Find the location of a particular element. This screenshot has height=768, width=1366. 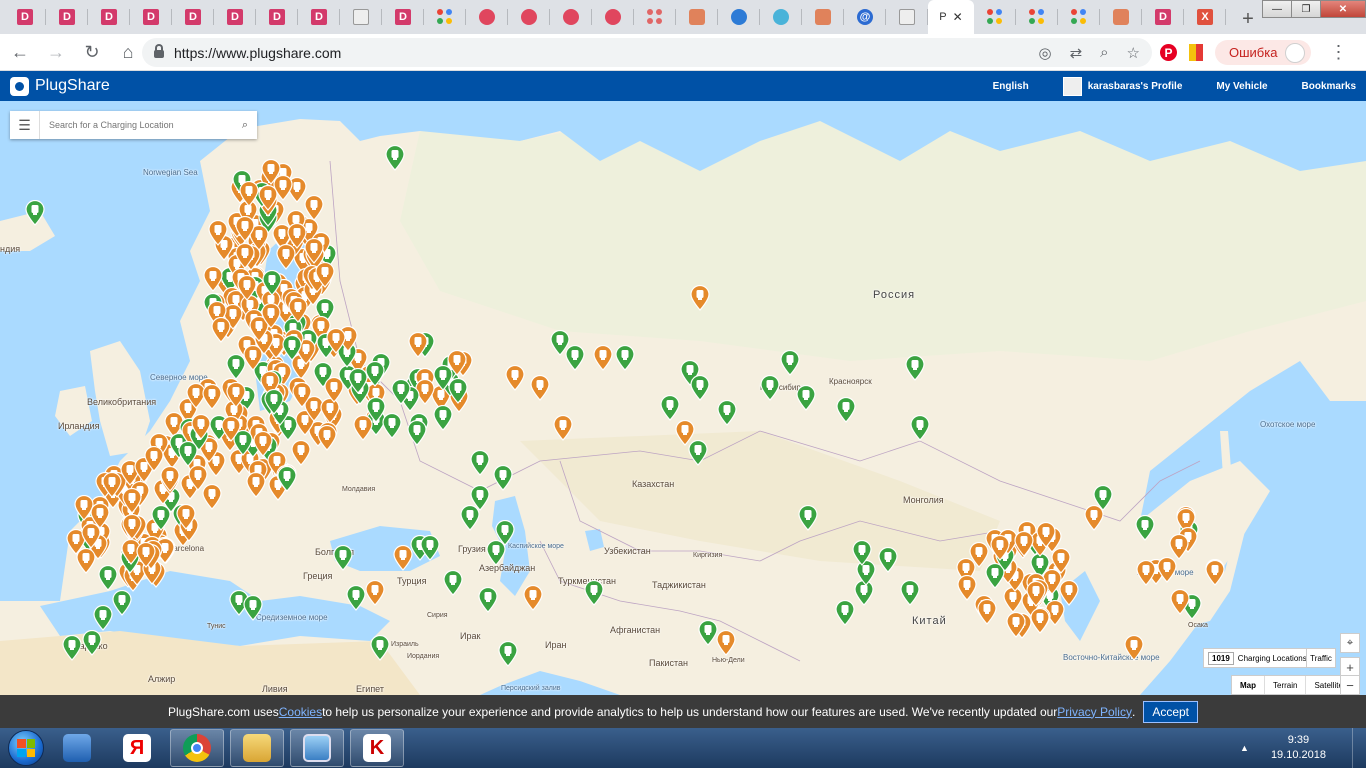

start-button is located at coordinates (26, 748).